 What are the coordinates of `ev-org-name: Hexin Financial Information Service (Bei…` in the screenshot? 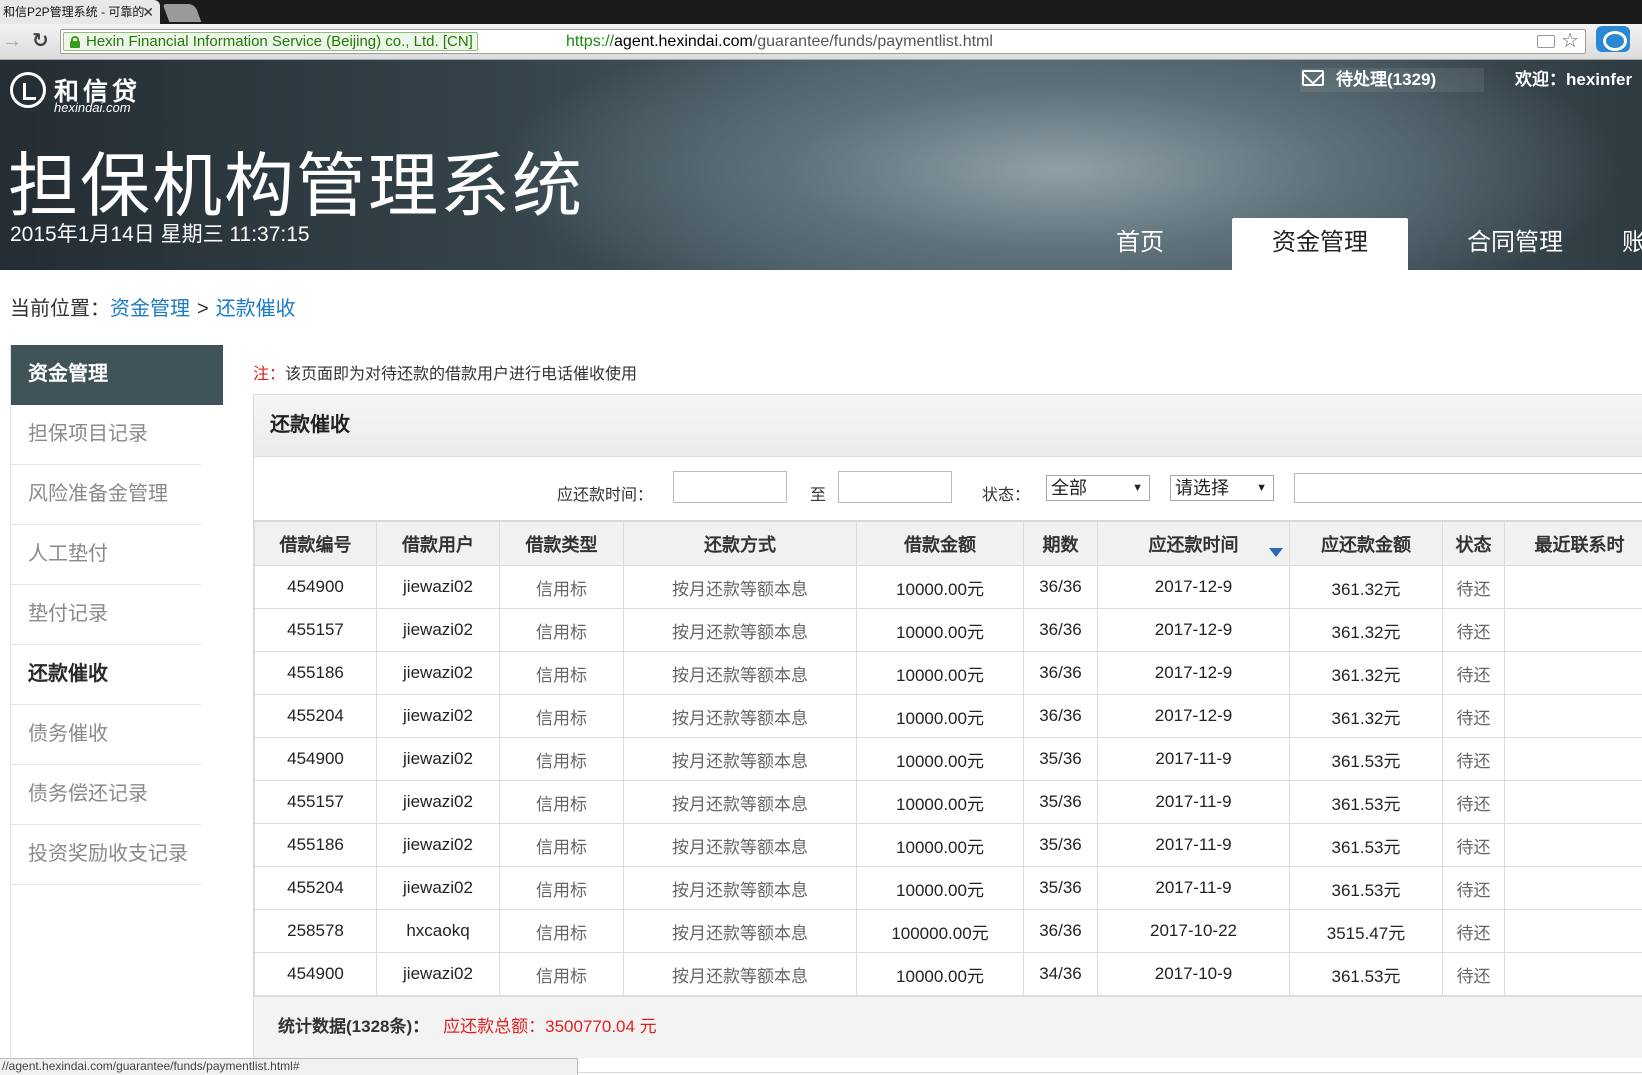 It's located at (279, 41).